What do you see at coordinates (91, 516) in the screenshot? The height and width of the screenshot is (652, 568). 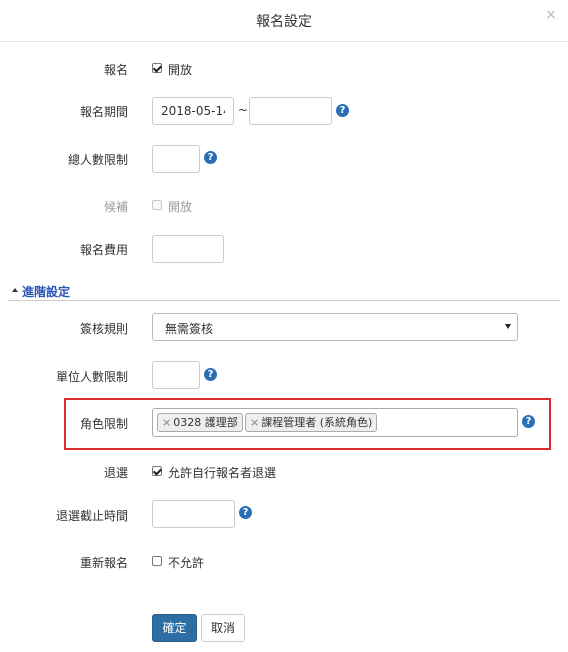 I see `withdraw-deadline-label: 退選截止時間` at bounding box center [91, 516].